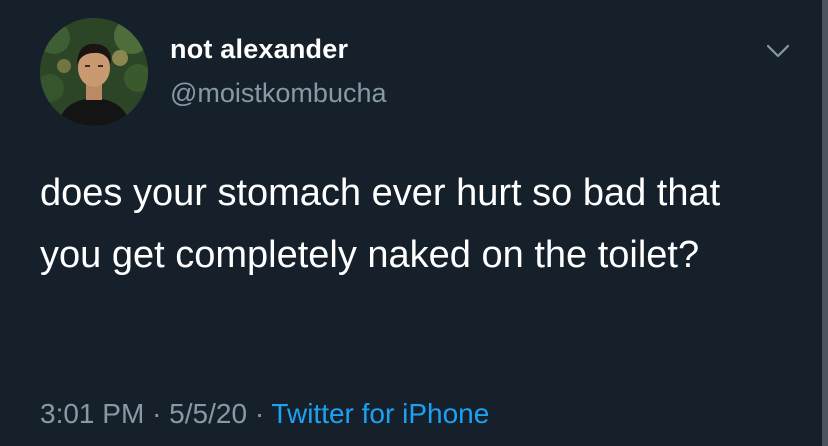  I want to click on scrollbar-edge, so click(825, 223).